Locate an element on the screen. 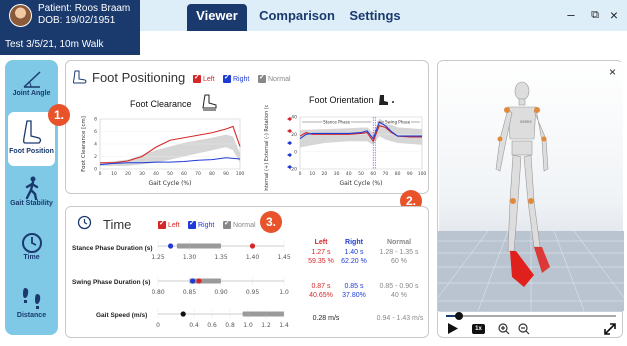 Image resolution: width=627 pixels, height=346 pixels. scale-tick-label: 1.35 is located at coordinates (221, 257).